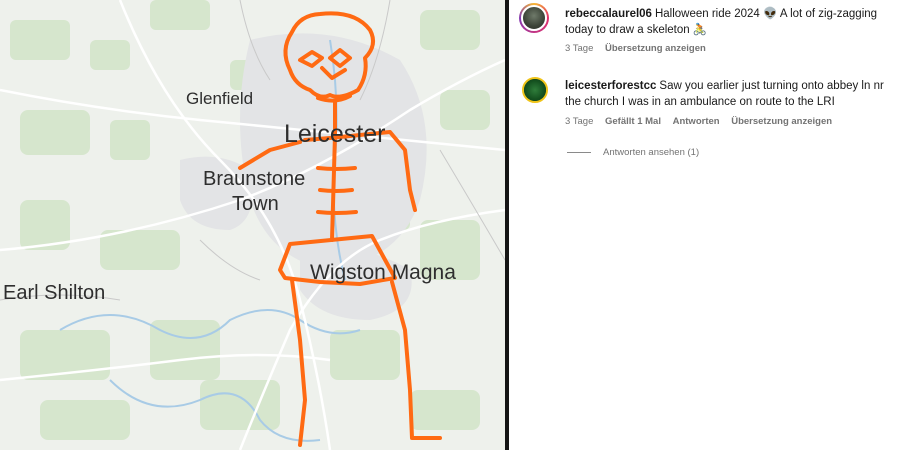  What do you see at coordinates (255, 204) in the screenshot?
I see `map-label-braunstone-town: Town` at bounding box center [255, 204].